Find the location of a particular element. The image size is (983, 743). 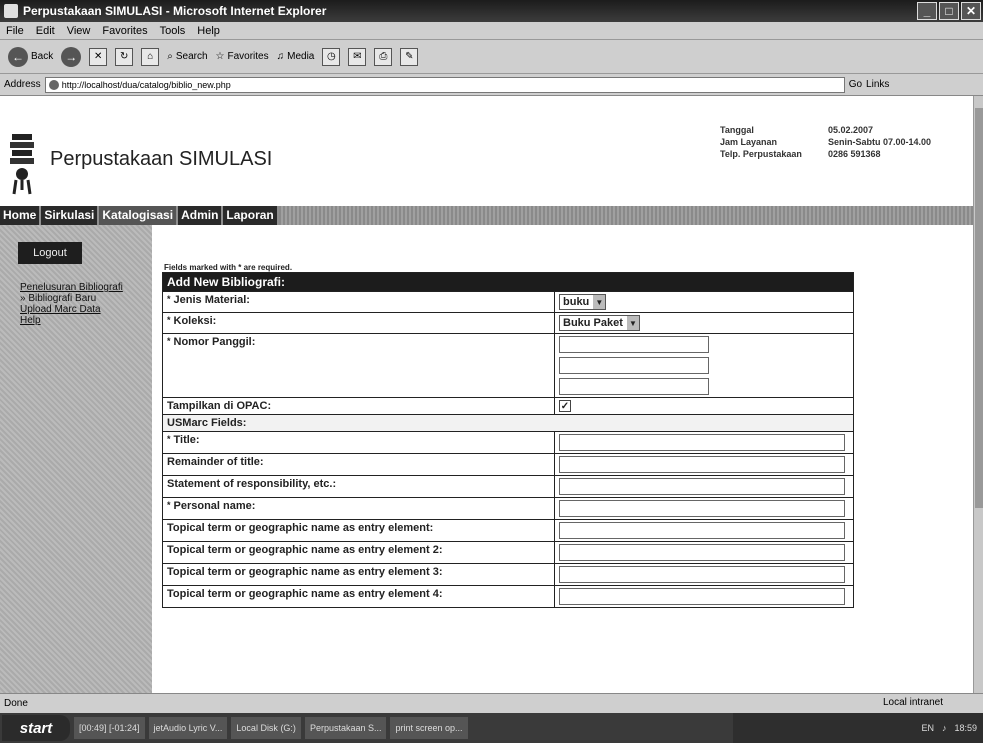

sidebar-link-bibliografi-baru: » Bibliografi Baru is located at coordinates (71, 298).